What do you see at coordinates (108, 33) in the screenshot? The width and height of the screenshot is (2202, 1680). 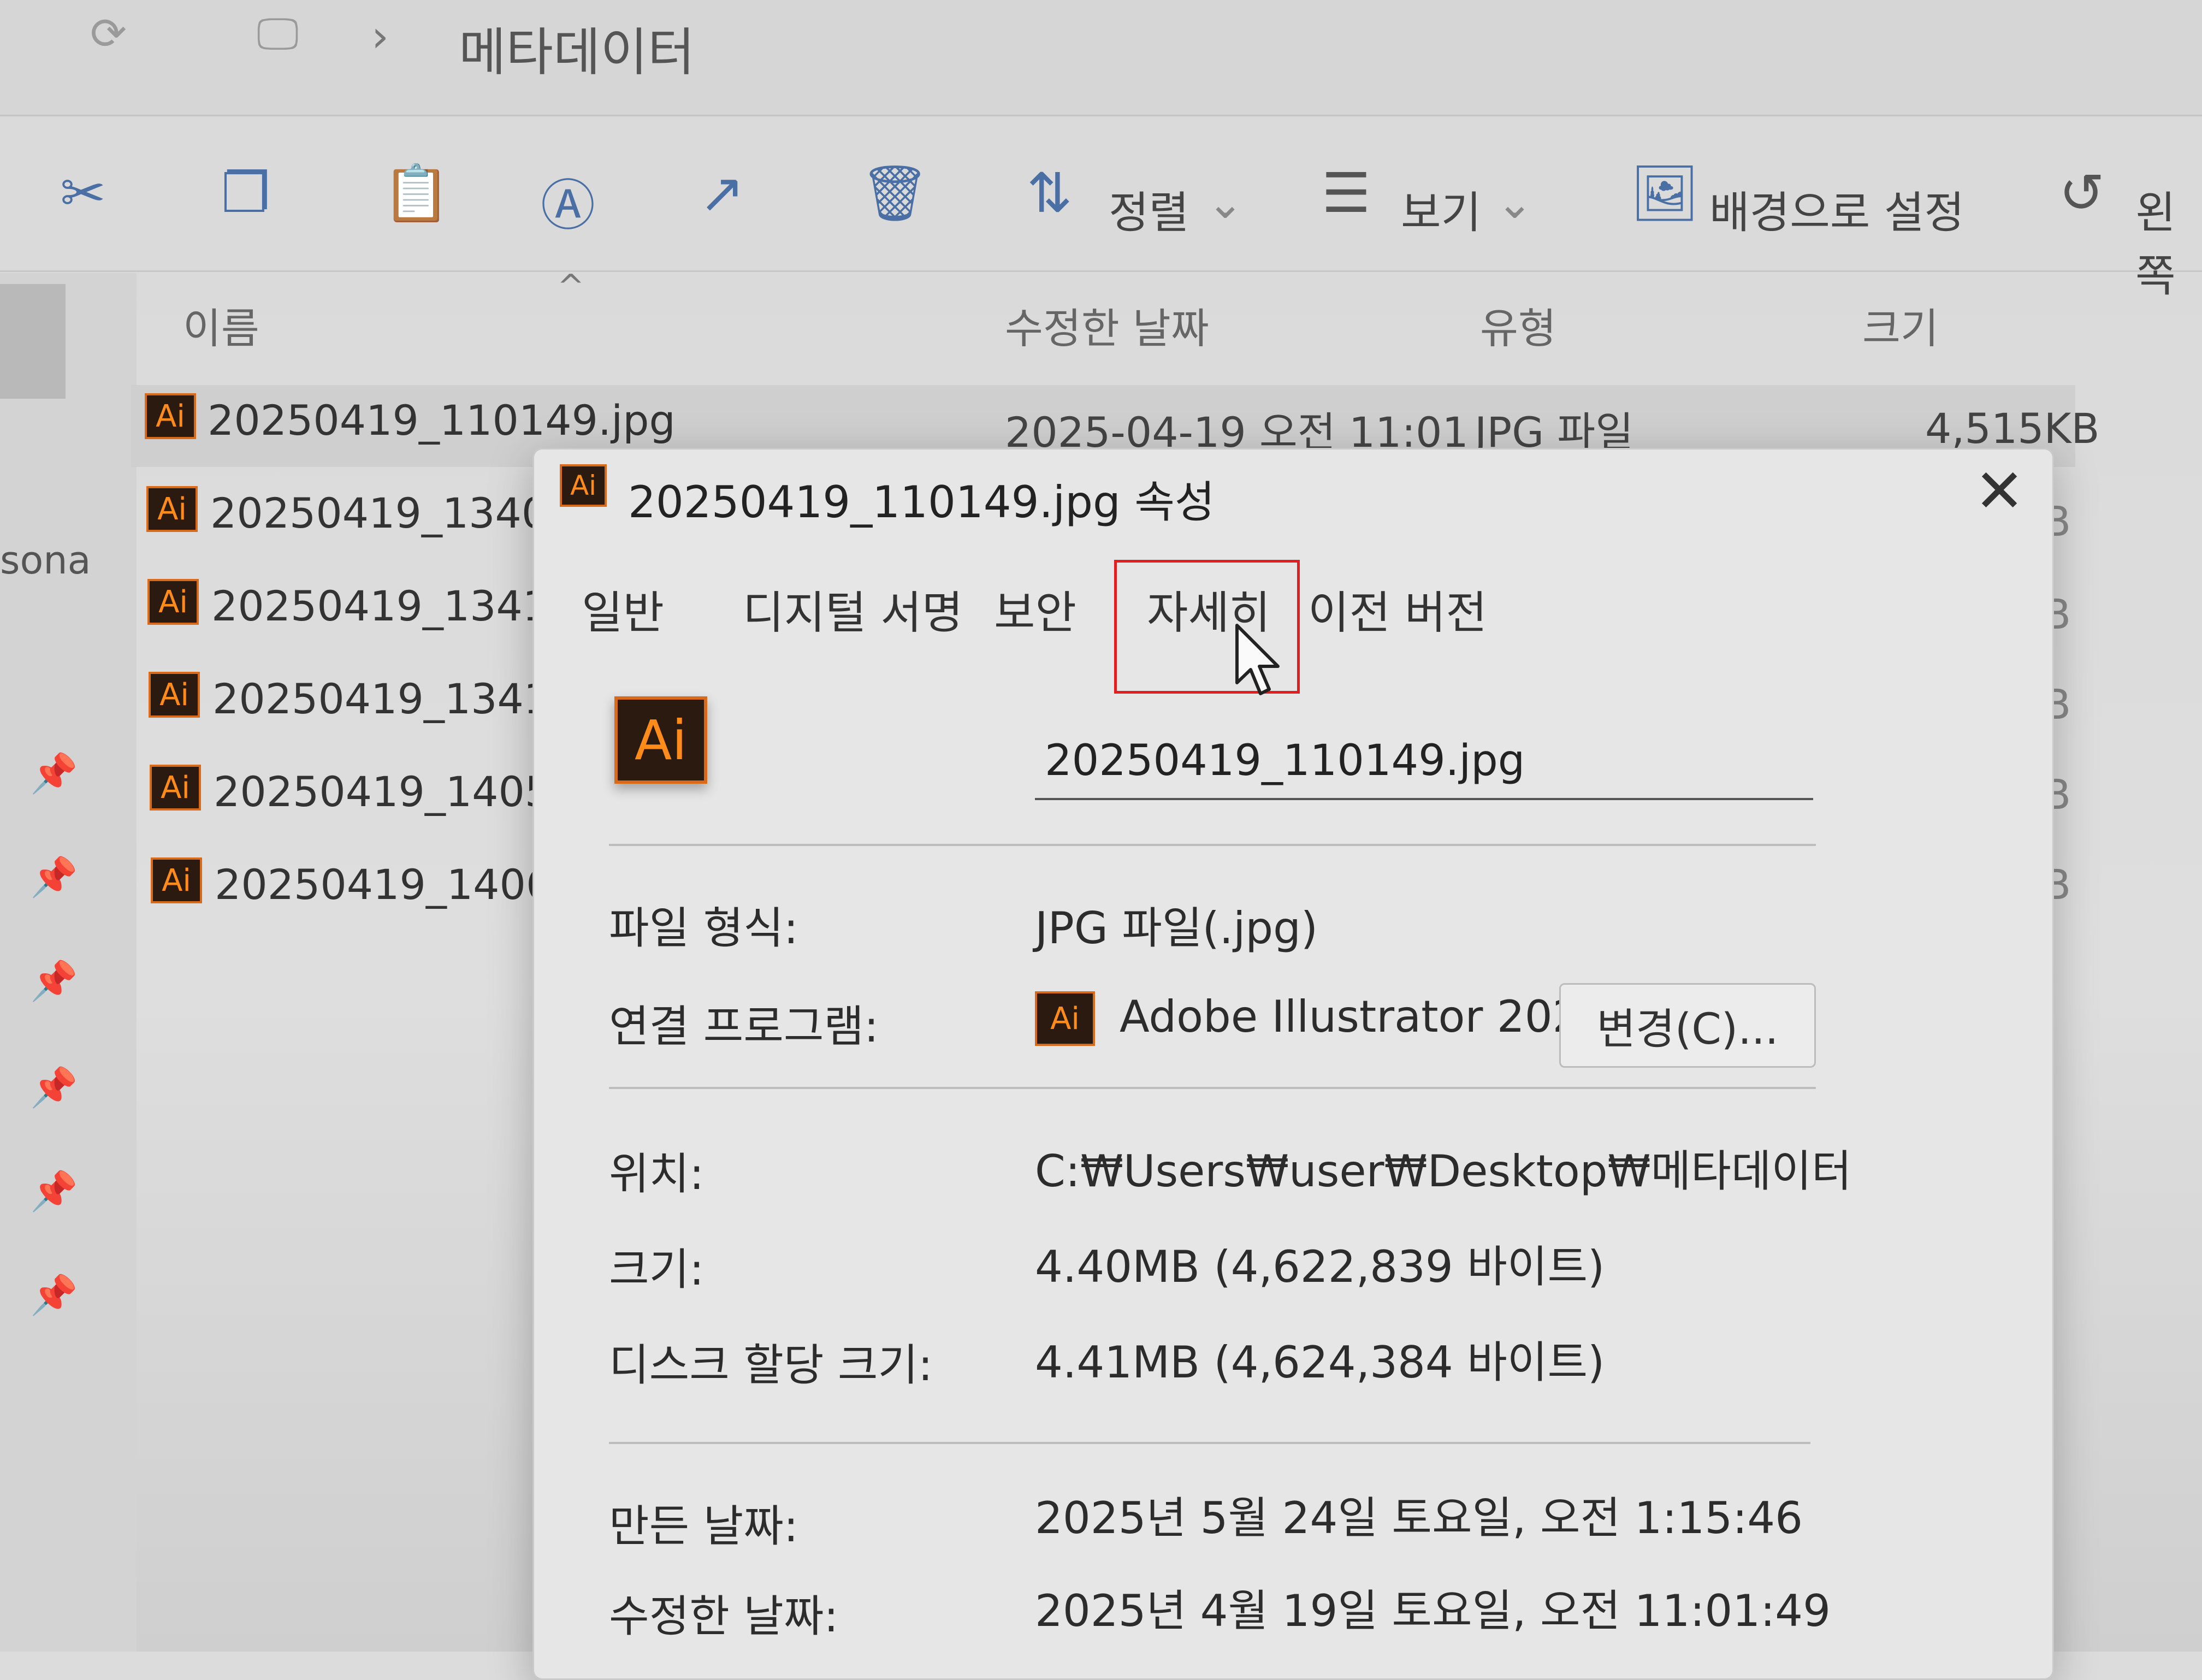 I see `refresh-icon: ⟳` at bounding box center [108, 33].